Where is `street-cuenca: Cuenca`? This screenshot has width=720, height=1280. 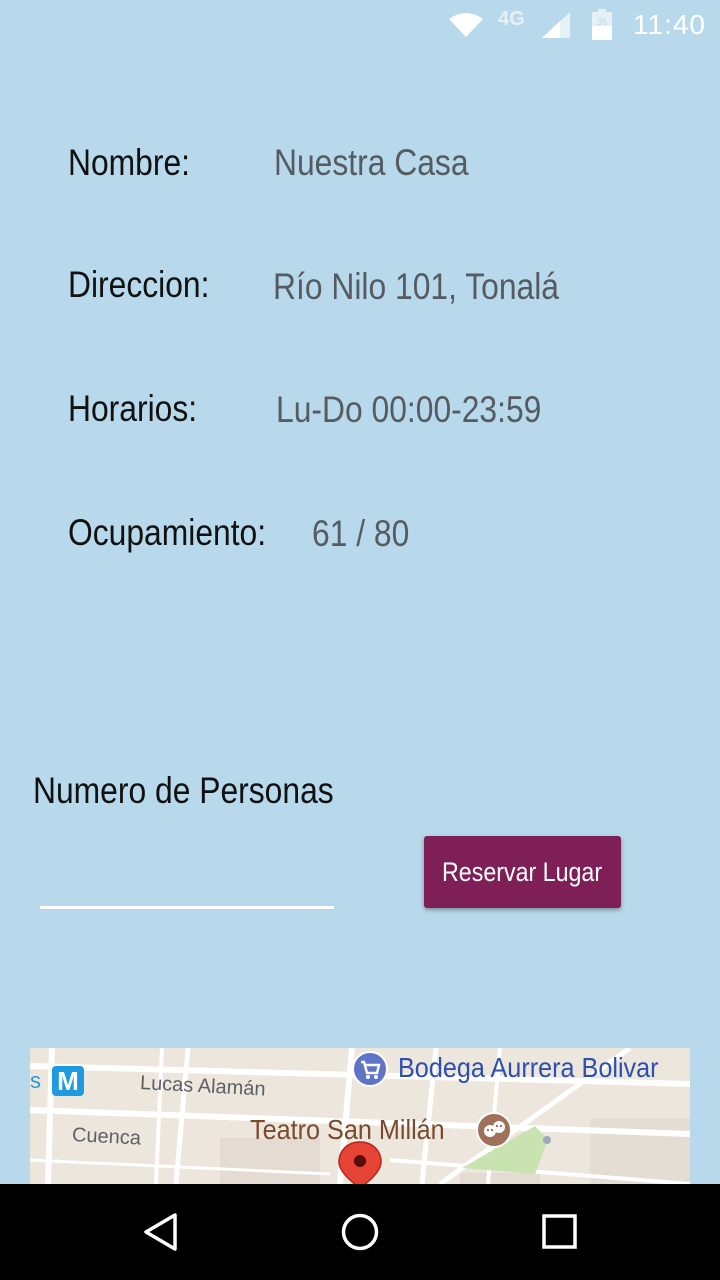 street-cuenca: Cuenca is located at coordinates (106, 1137).